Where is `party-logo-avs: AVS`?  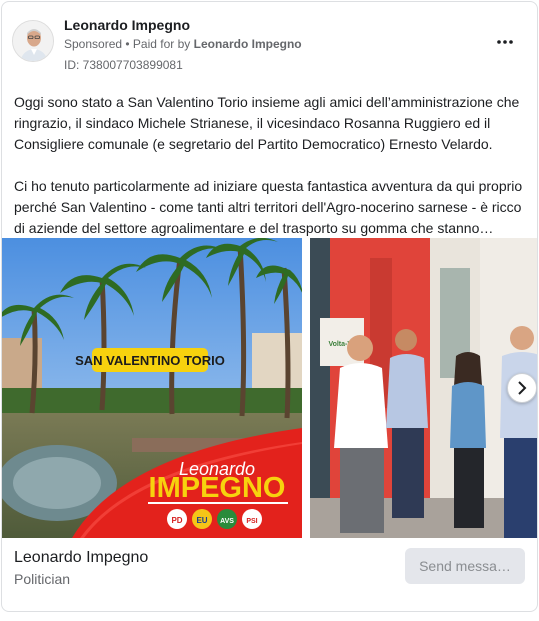 party-logo-avs: AVS is located at coordinates (227, 521).